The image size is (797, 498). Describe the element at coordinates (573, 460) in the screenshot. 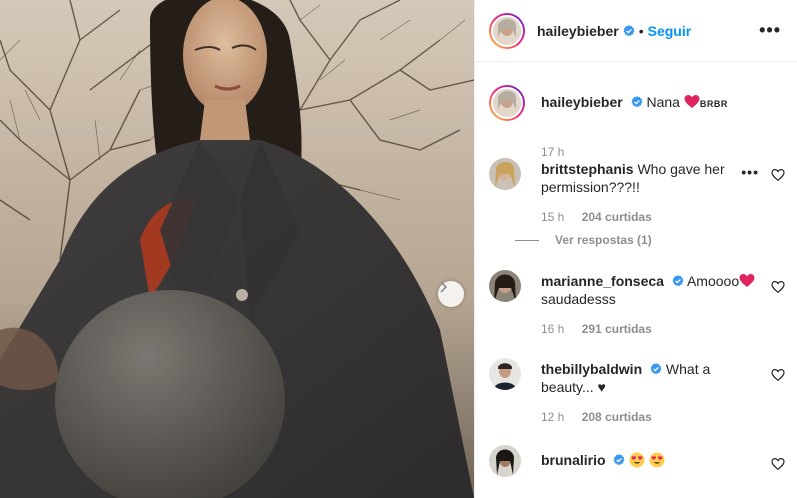

I see `comment-username: brunalirio` at that location.